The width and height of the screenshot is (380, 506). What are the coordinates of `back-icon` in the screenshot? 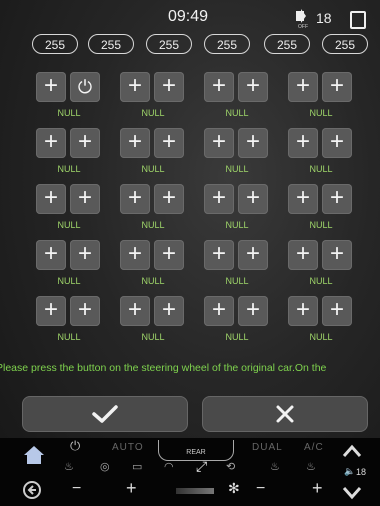 It's located at (32, 490).